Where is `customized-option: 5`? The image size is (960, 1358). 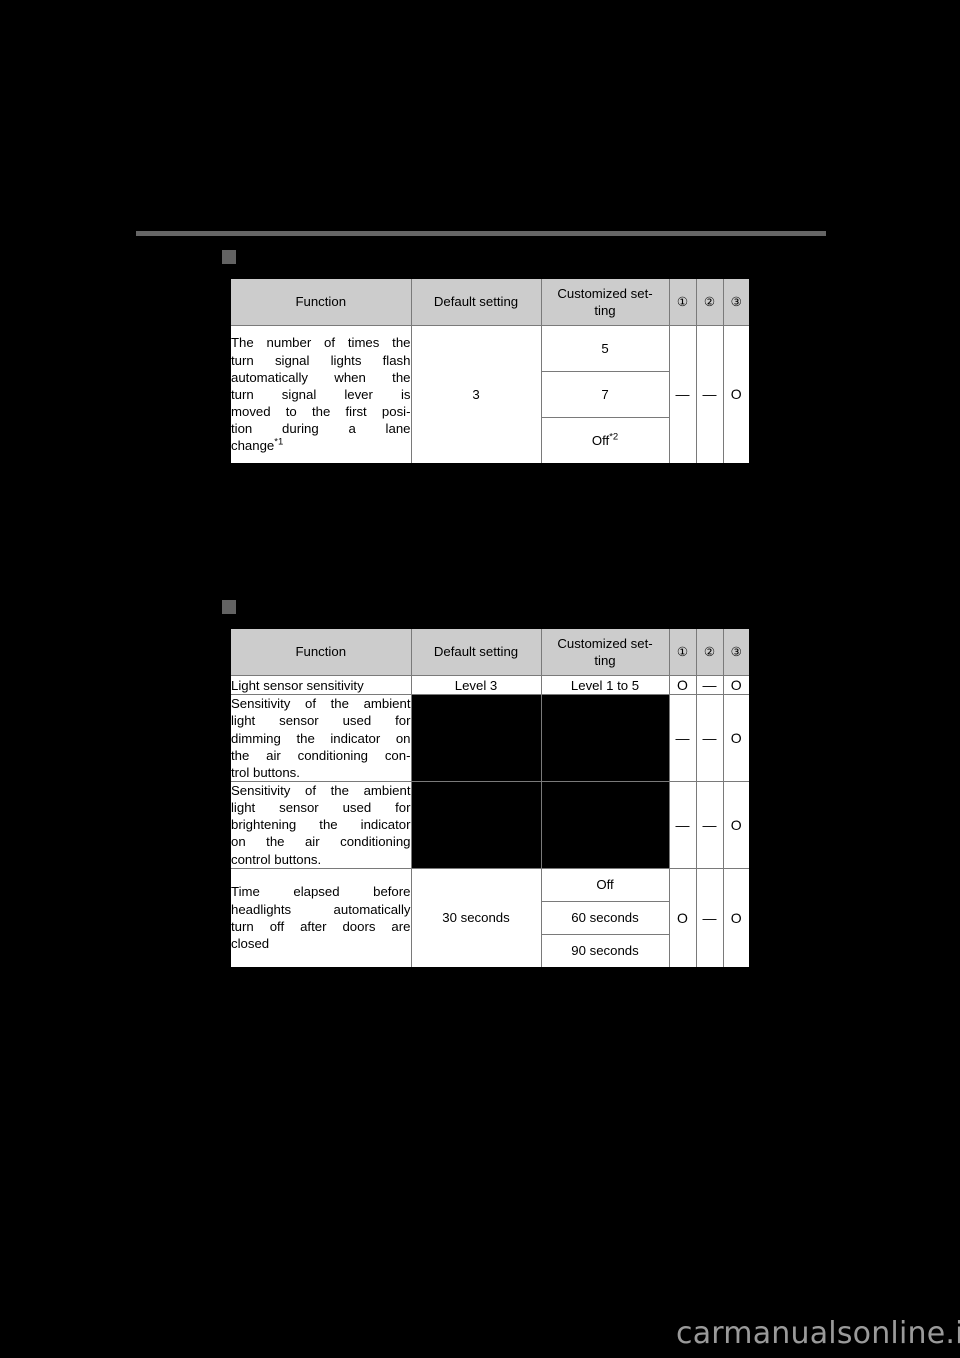 customized-option: 5 is located at coordinates (605, 348).